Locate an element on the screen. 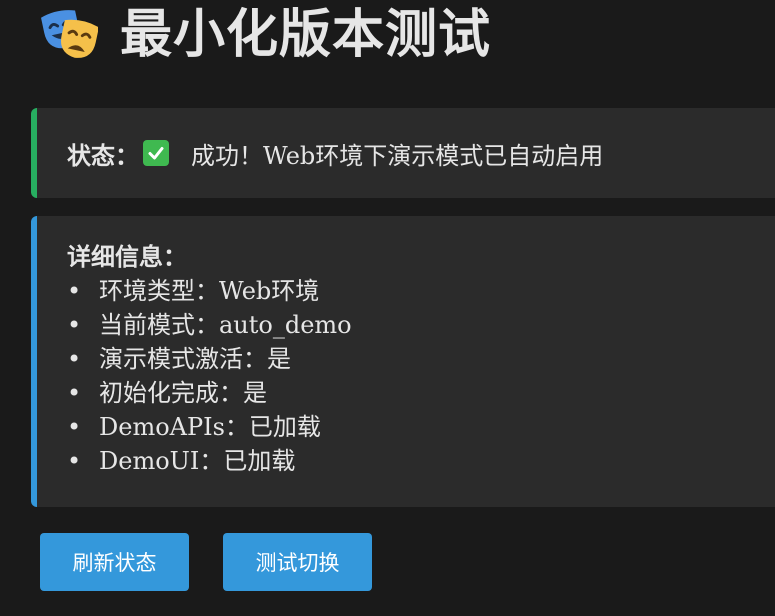  list-item: • 演示模式激活：是 is located at coordinates (414, 359).